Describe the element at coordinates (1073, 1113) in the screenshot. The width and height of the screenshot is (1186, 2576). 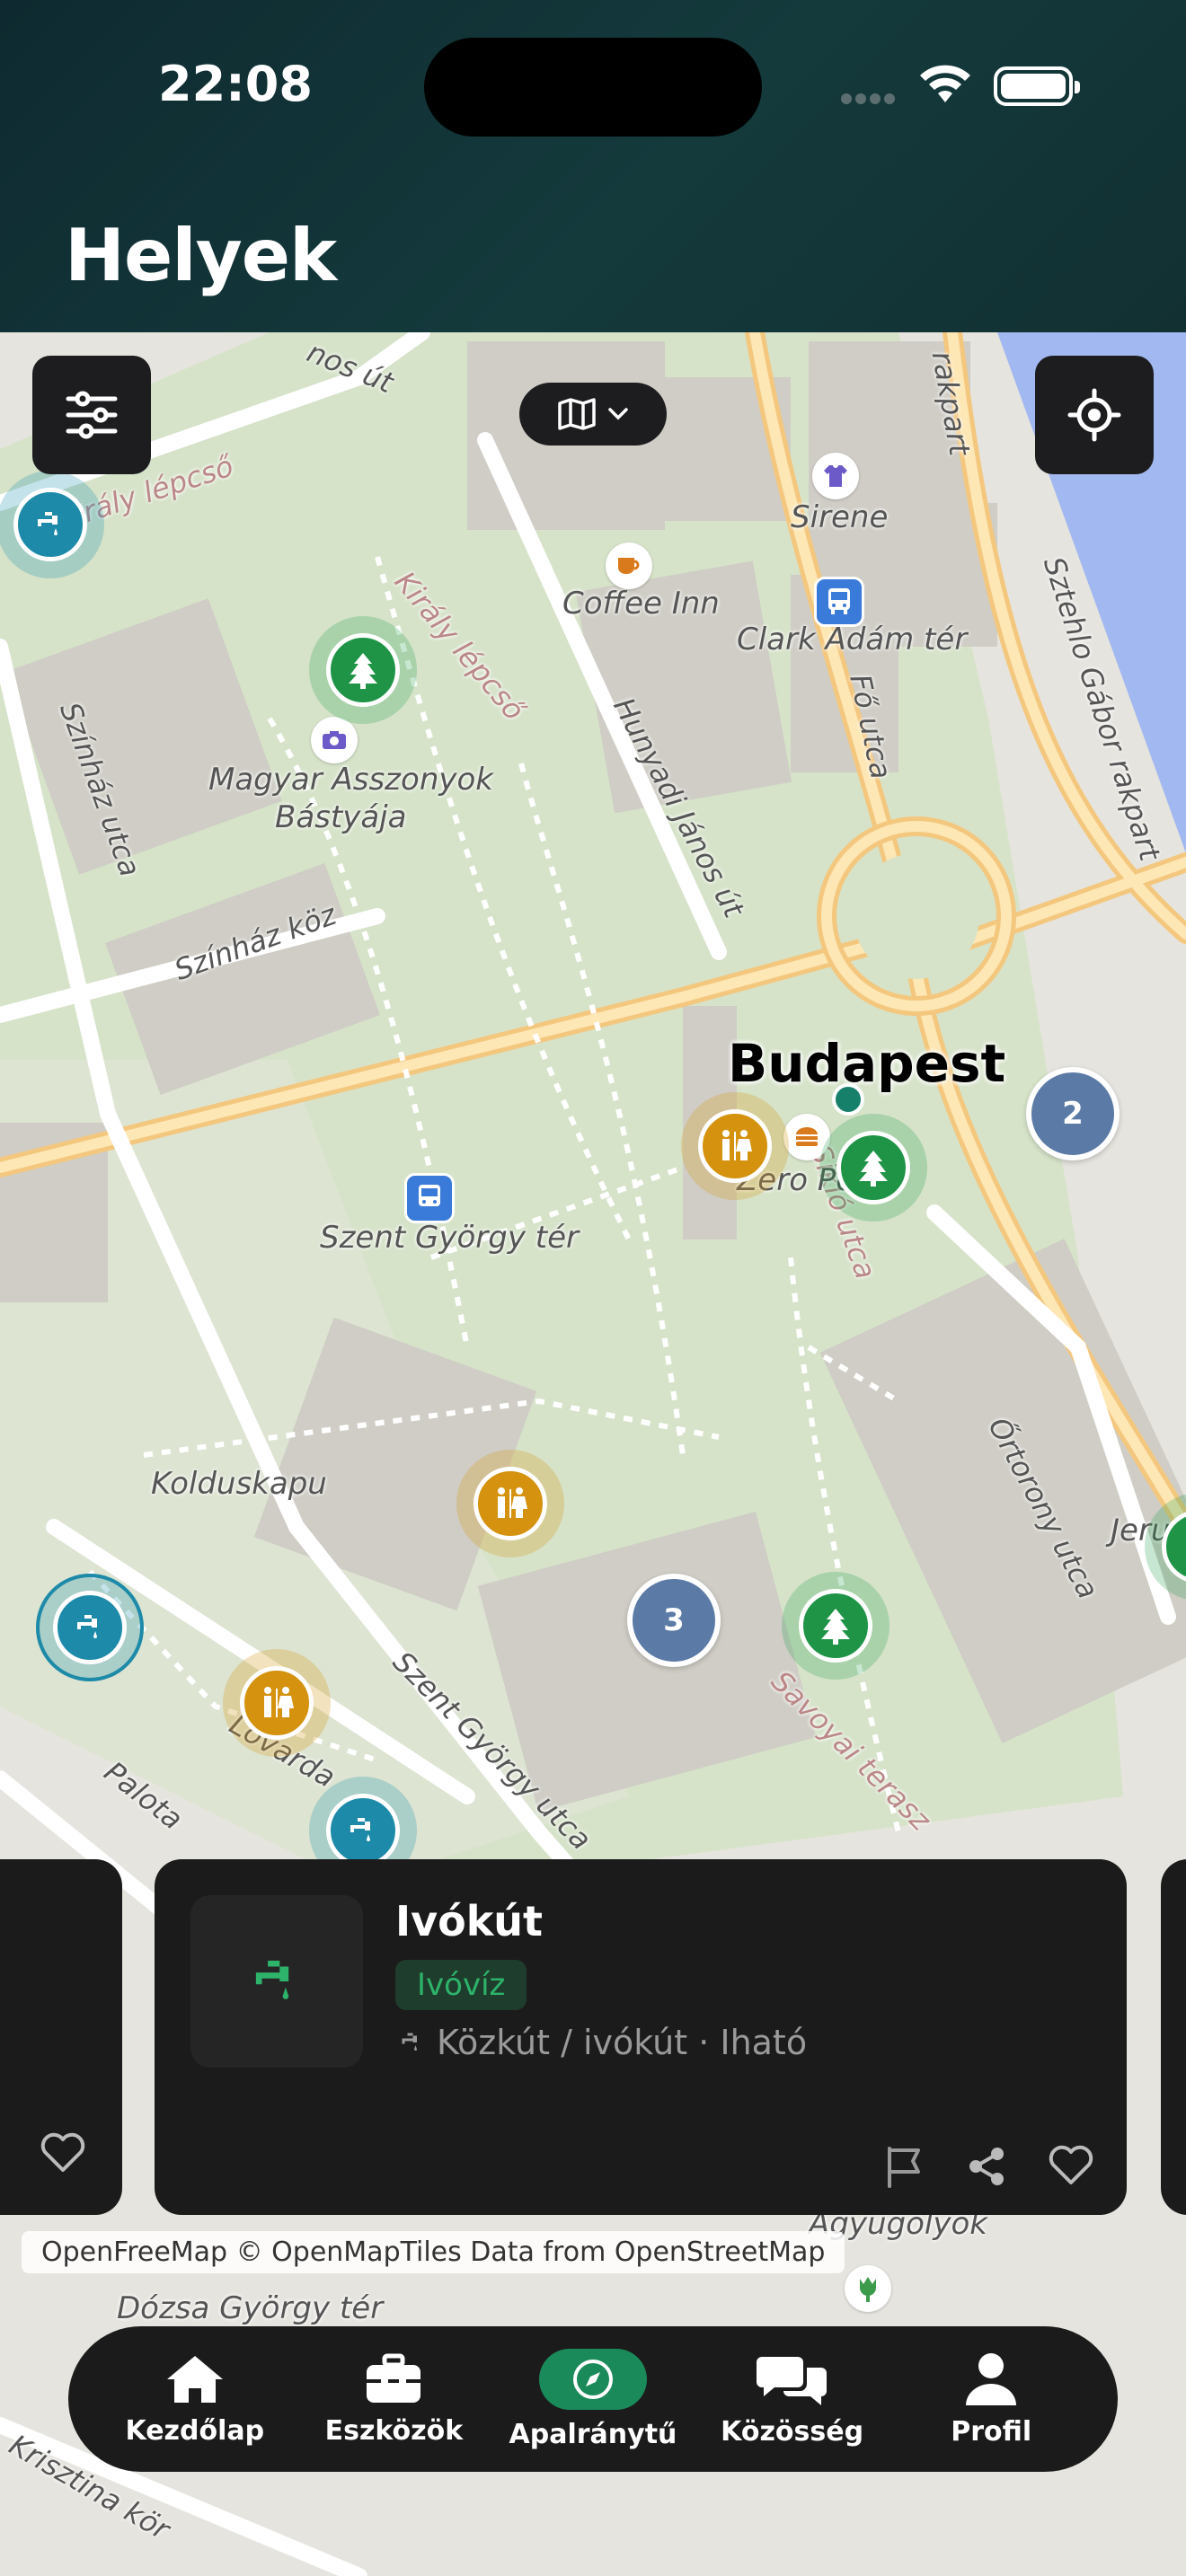
I see `cluster-marker: 2` at that location.